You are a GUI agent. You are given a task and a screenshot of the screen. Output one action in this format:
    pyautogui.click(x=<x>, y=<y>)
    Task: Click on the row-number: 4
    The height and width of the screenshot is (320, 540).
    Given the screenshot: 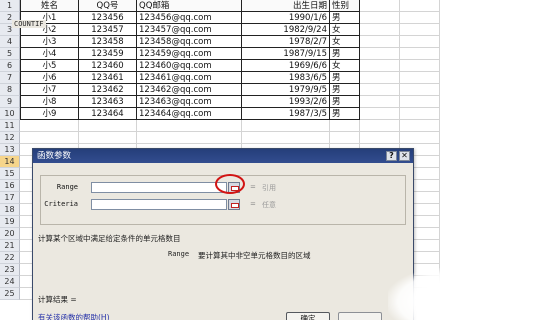 What is the action you would take?
    pyautogui.click(x=10, y=42)
    